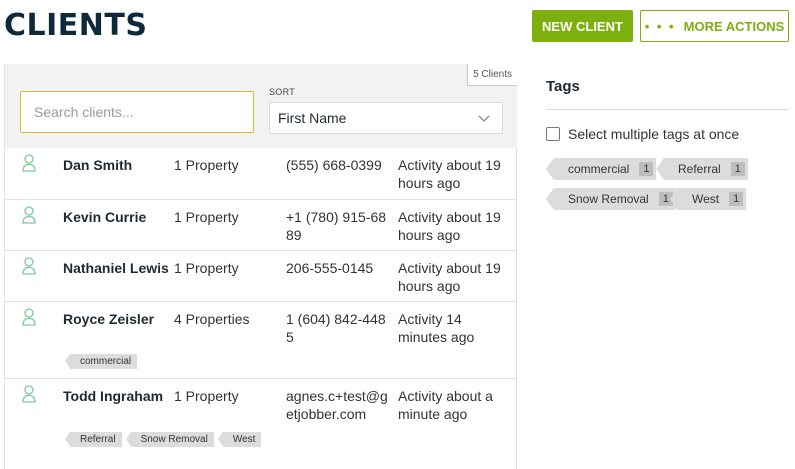 The width and height of the screenshot is (795, 469). What do you see at coordinates (386, 118) in the screenshot?
I see `sort-select: First Name` at bounding box center [386, 118].